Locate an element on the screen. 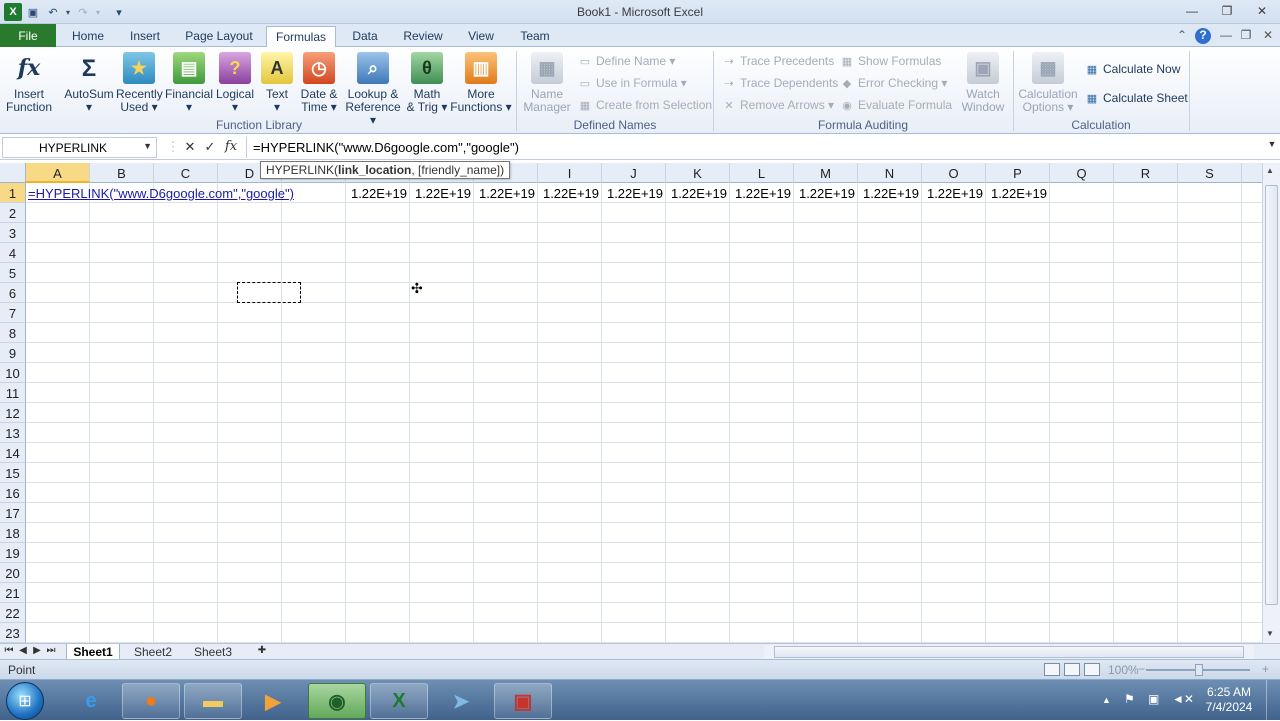 This screenshot has width=1280, height=721. restore-button: ❐ is located at coordinates (1227, 11).